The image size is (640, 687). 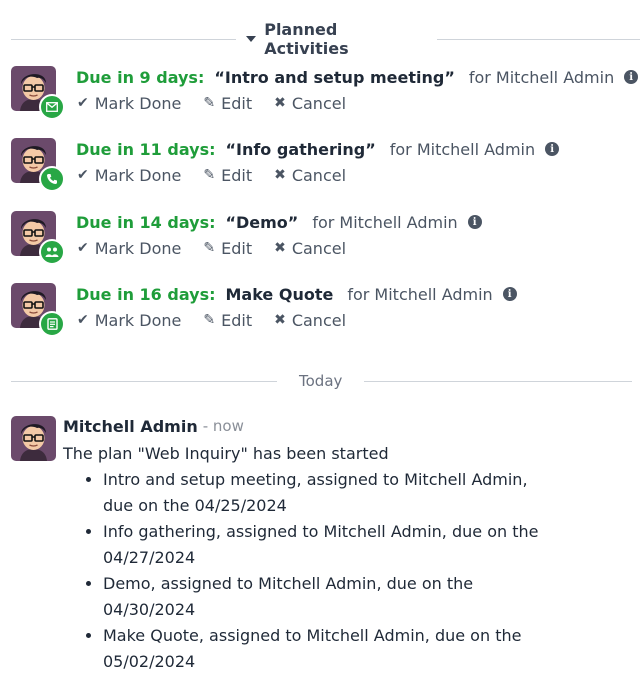 What do you see at coordinates (498, 381) in the screenshot?
I see `separator-line-right` at bounding box center [498, 381].